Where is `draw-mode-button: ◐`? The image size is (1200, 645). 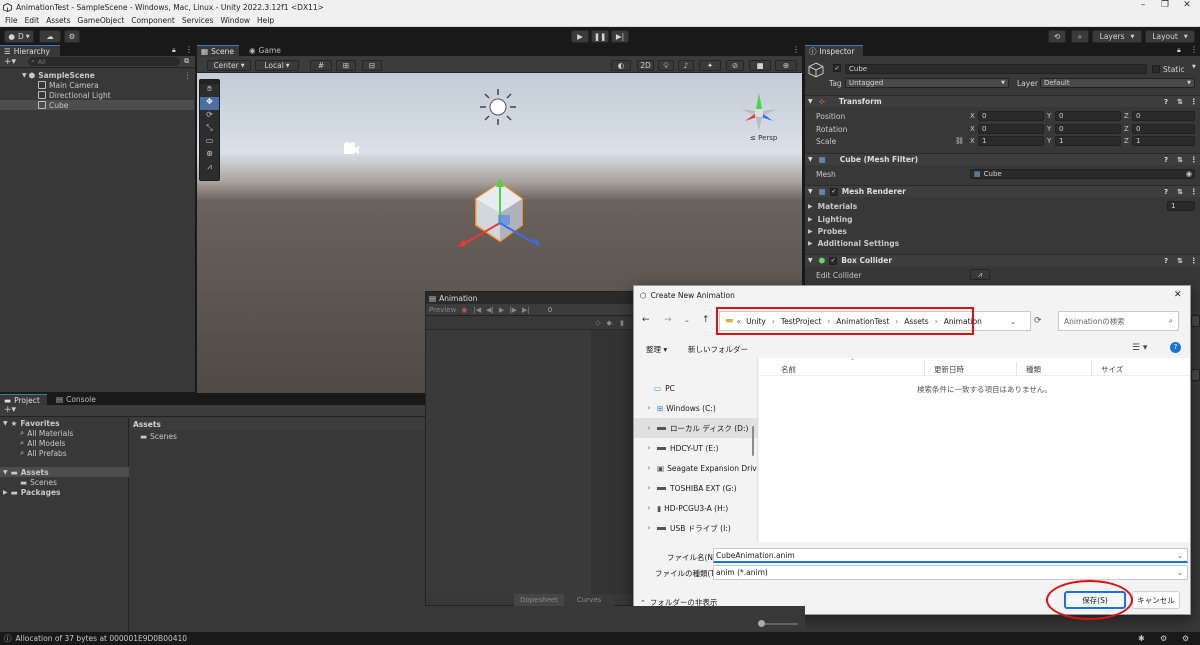
draw-mode-button: ◐ is located at coordinates (621, 65).